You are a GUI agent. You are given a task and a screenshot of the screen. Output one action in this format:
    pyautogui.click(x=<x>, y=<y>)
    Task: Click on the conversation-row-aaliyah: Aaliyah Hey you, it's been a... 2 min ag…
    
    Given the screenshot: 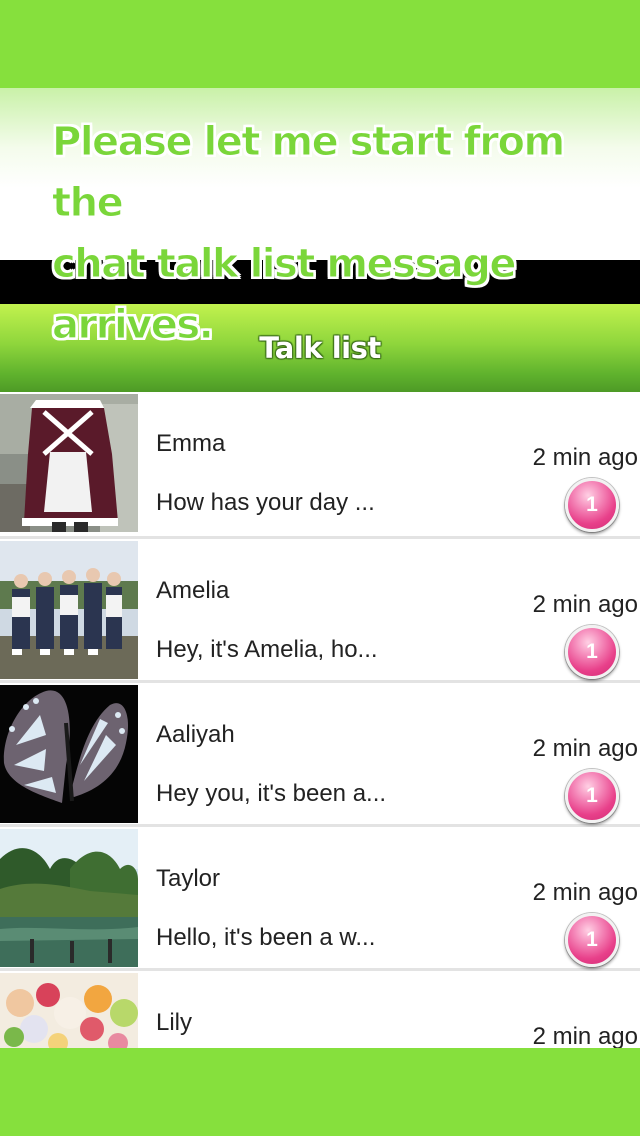 What is the action you would take?
    pyautogui.click(x=320, y=755)
    